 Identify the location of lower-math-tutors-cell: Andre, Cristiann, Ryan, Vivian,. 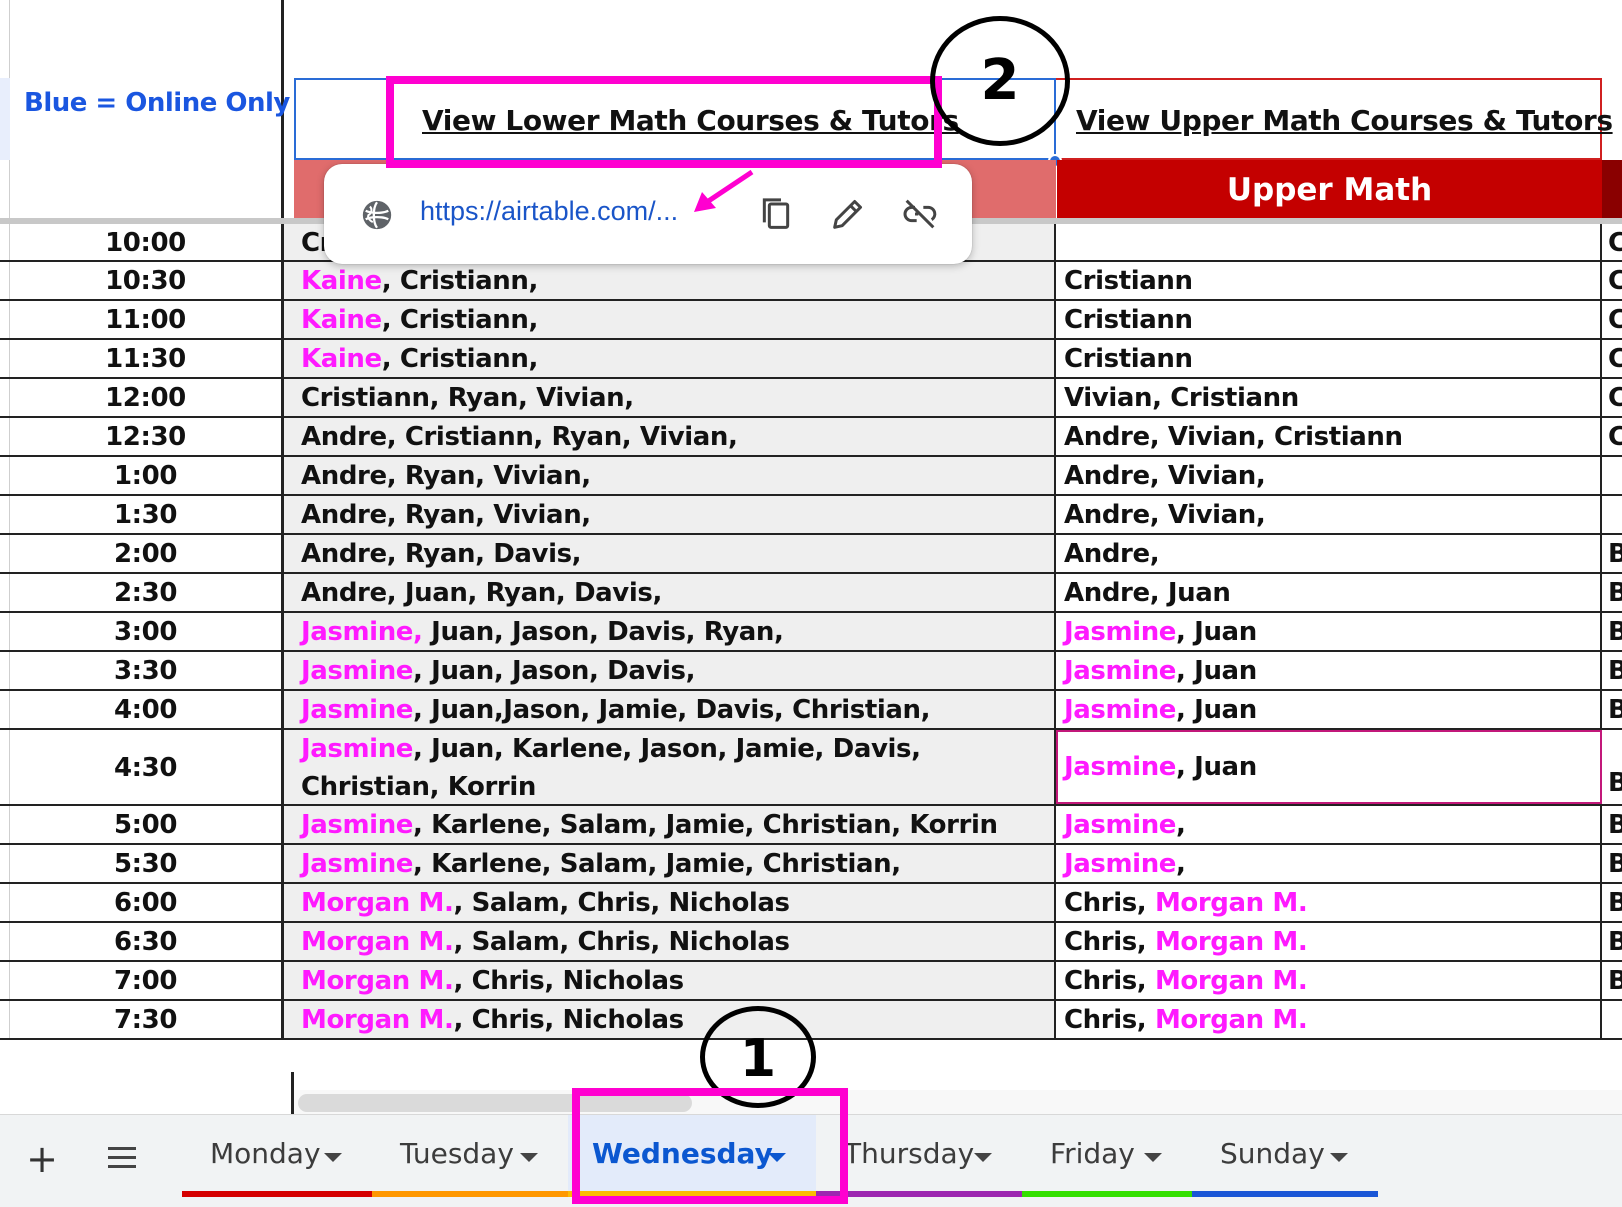
(675, 436).